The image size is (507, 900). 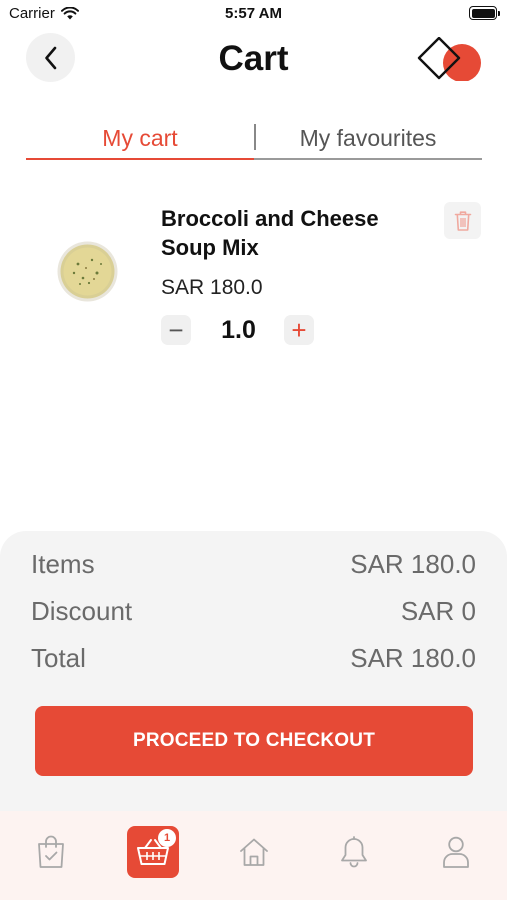 What do you see at coordinates (153, 852) in the screenshot?
I see `nav-item-cart: 1` at bounding box center [153, 852].